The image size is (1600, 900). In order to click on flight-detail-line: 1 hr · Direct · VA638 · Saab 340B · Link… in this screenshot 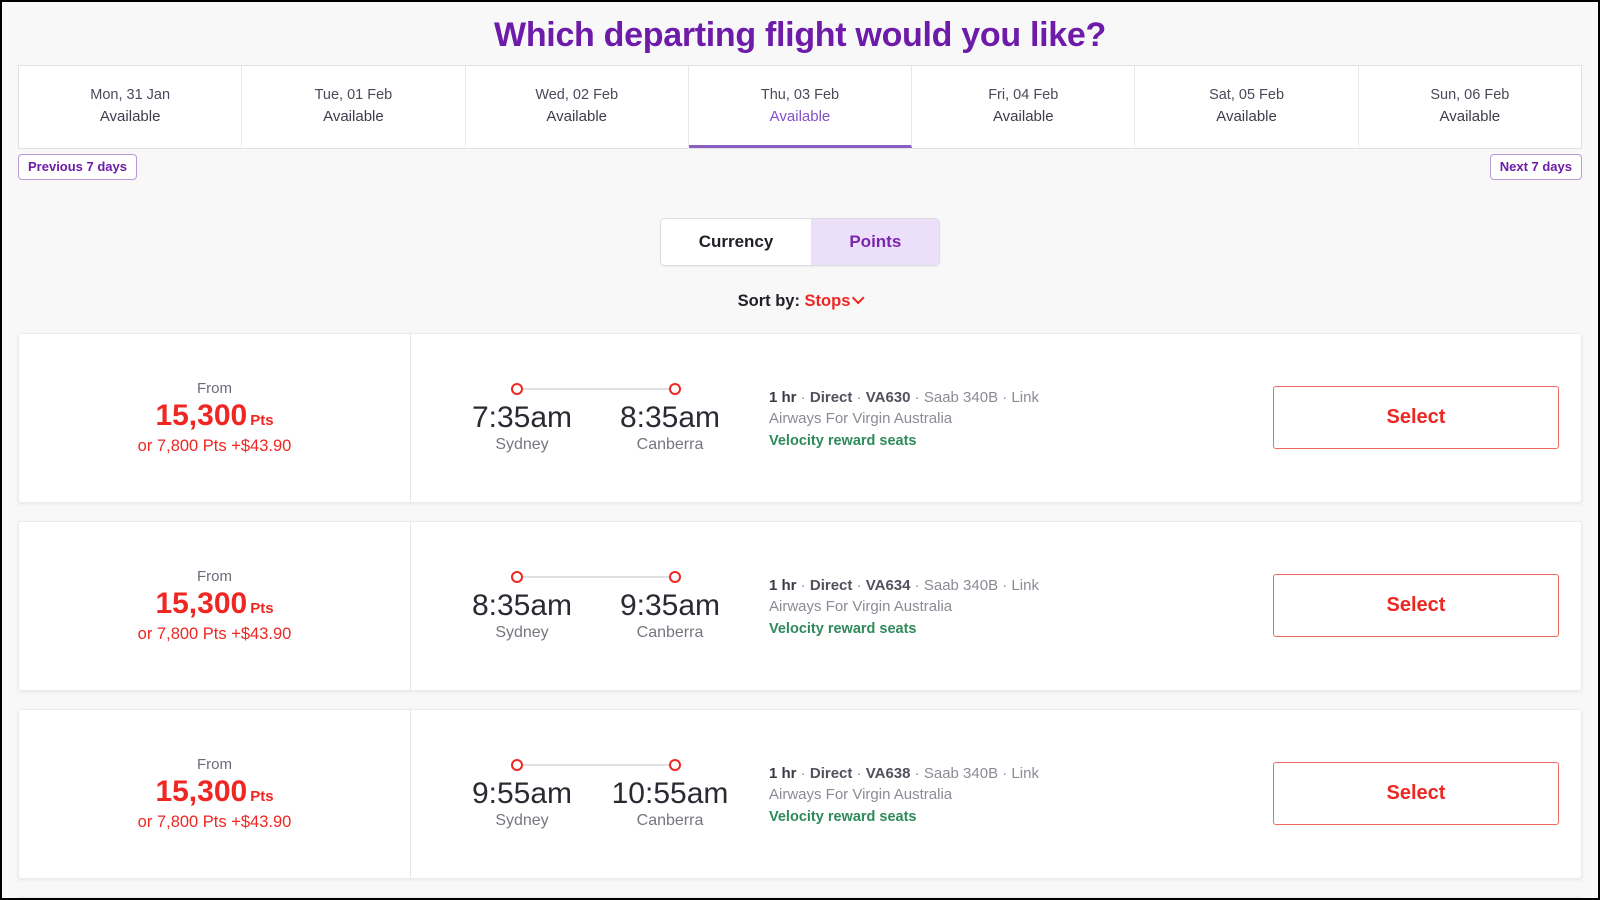, I will do `click(904, 783)`.